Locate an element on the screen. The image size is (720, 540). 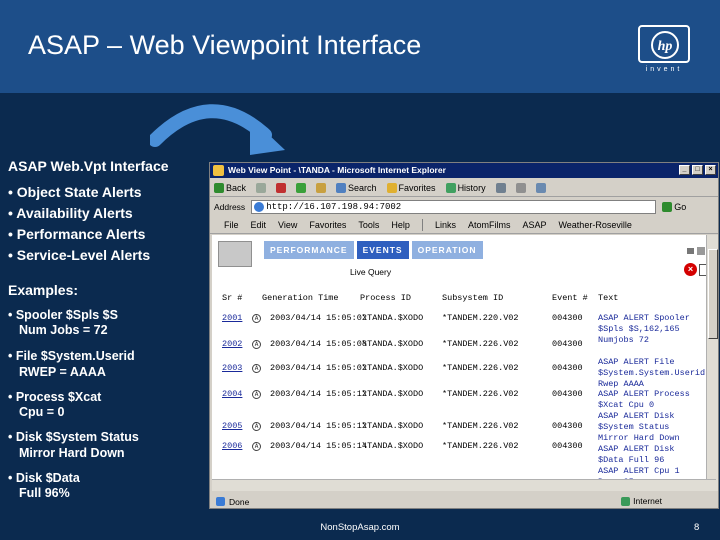
edit-button is located at coordinates (540, 187).